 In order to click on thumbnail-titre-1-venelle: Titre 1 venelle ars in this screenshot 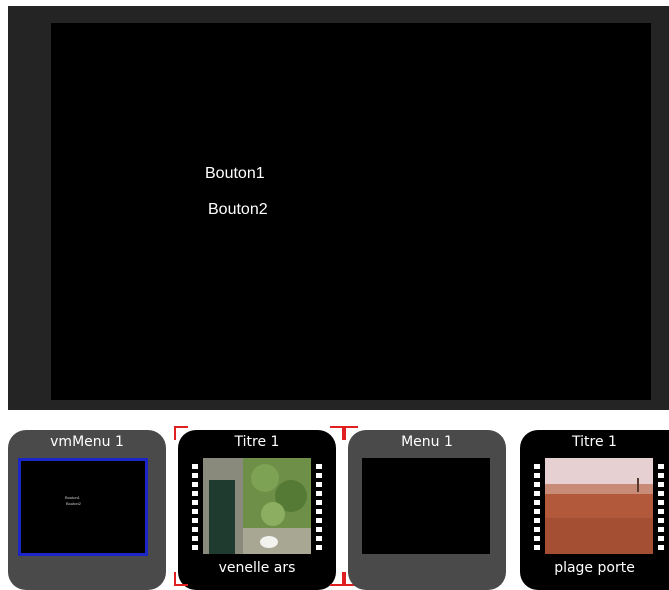, I will do `click(257, 510)`.